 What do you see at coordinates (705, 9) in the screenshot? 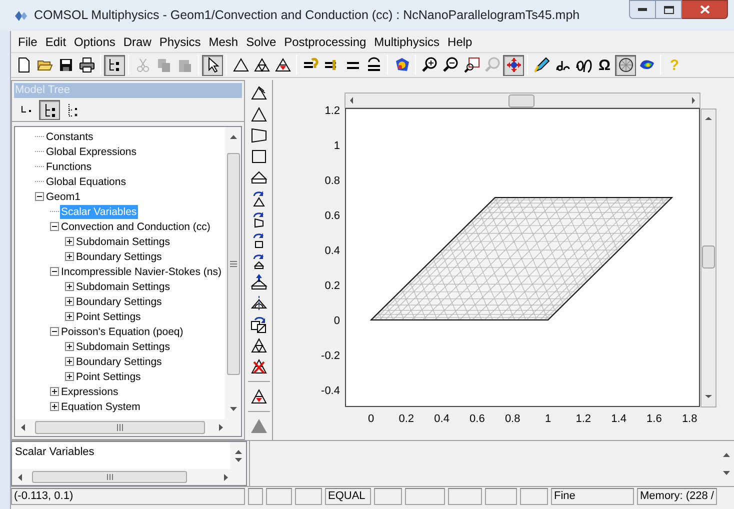
I see `close-button` at bounding box center [705, 9].